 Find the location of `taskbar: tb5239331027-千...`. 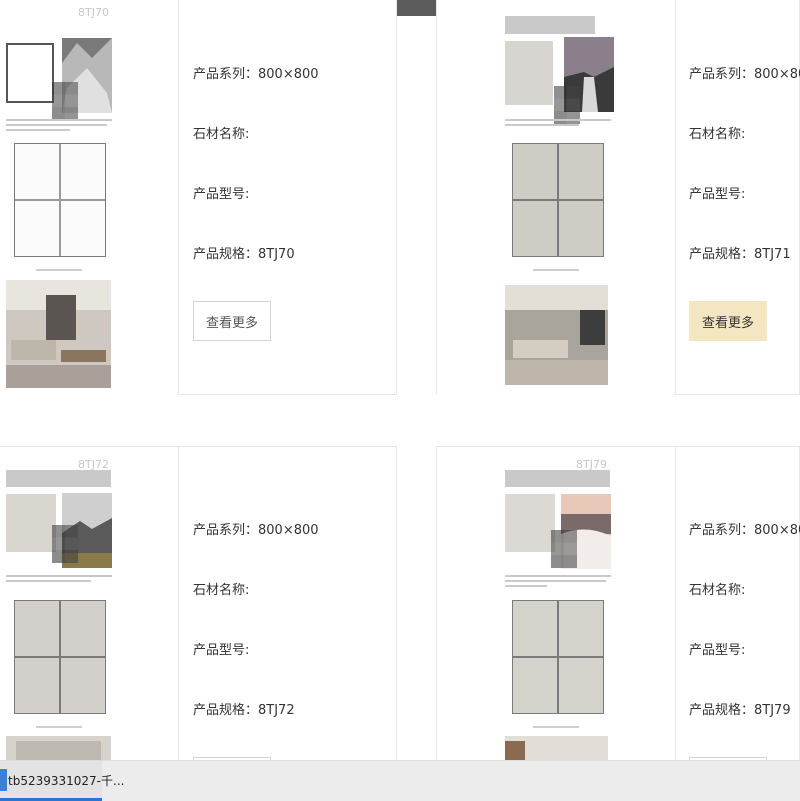

taskbar: tb5239331027-千... is located at coordinates (400, 780).